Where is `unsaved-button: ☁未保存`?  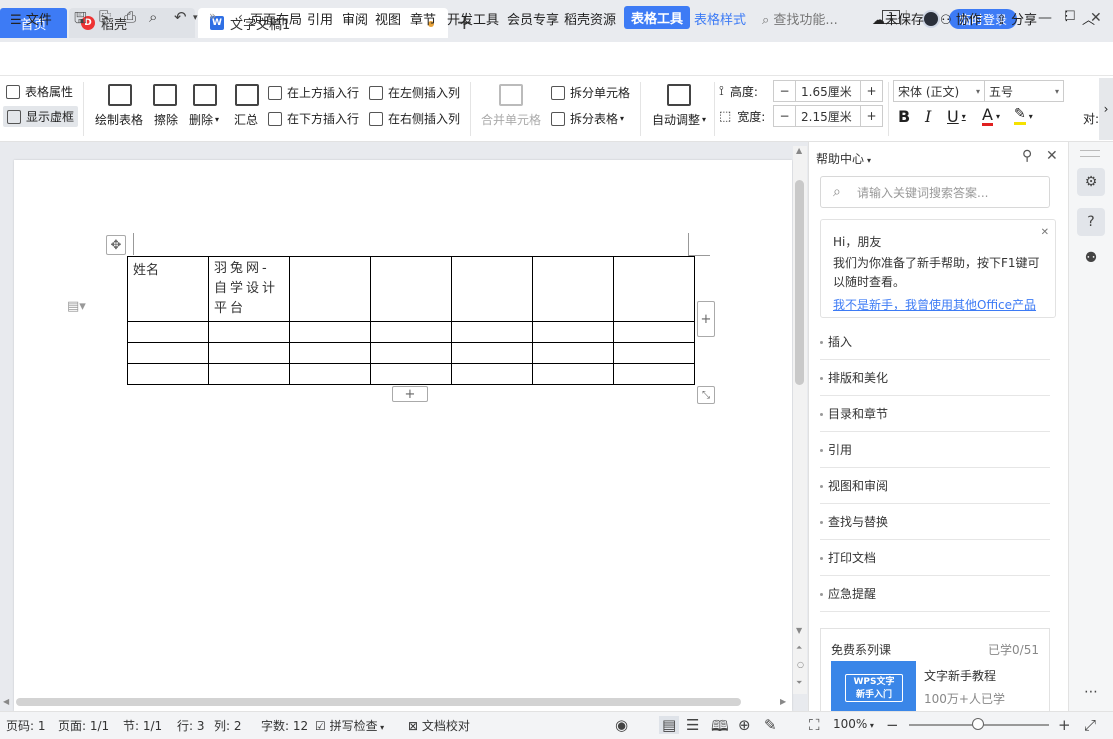
unsaved-button: ☁未保存 is located at coordinates (898, 18).